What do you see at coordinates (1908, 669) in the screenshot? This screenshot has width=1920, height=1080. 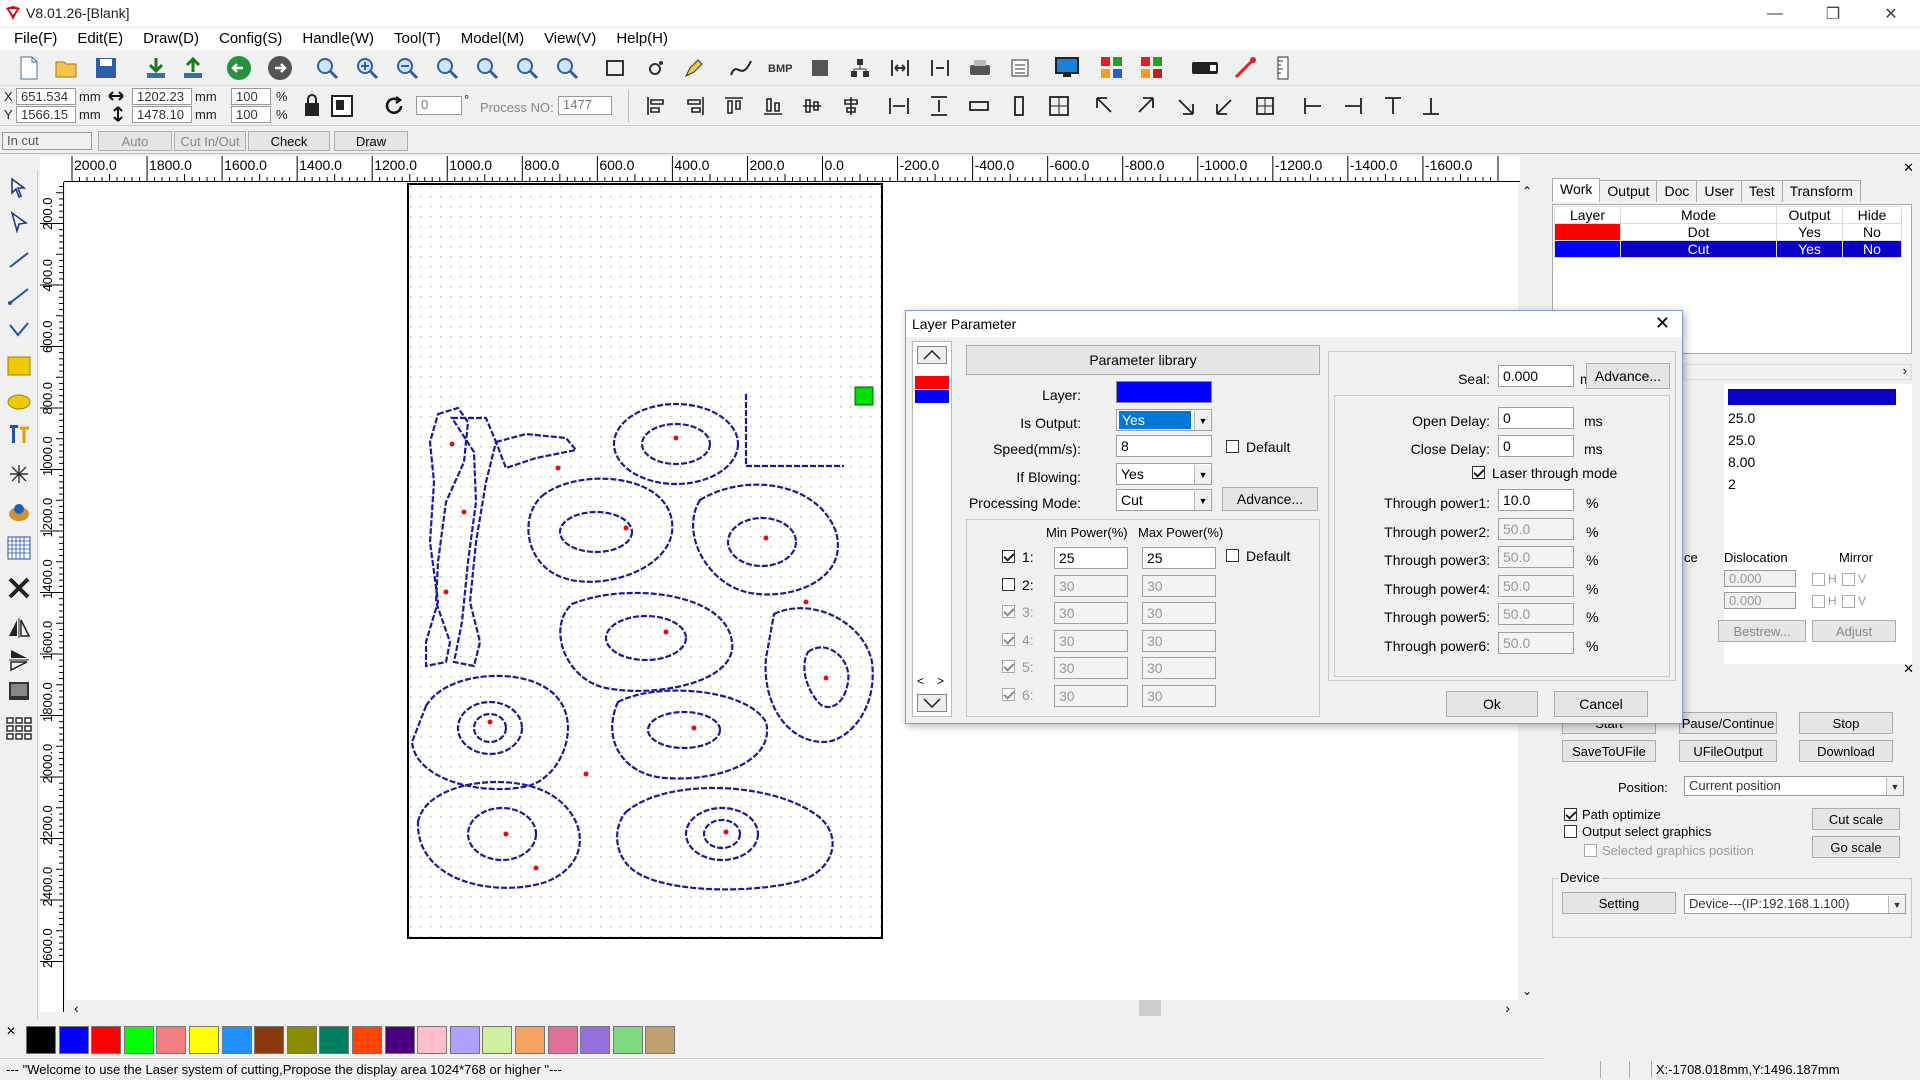 I see `panel2-close-icon: ✕` at bounding box center [1908, 669].